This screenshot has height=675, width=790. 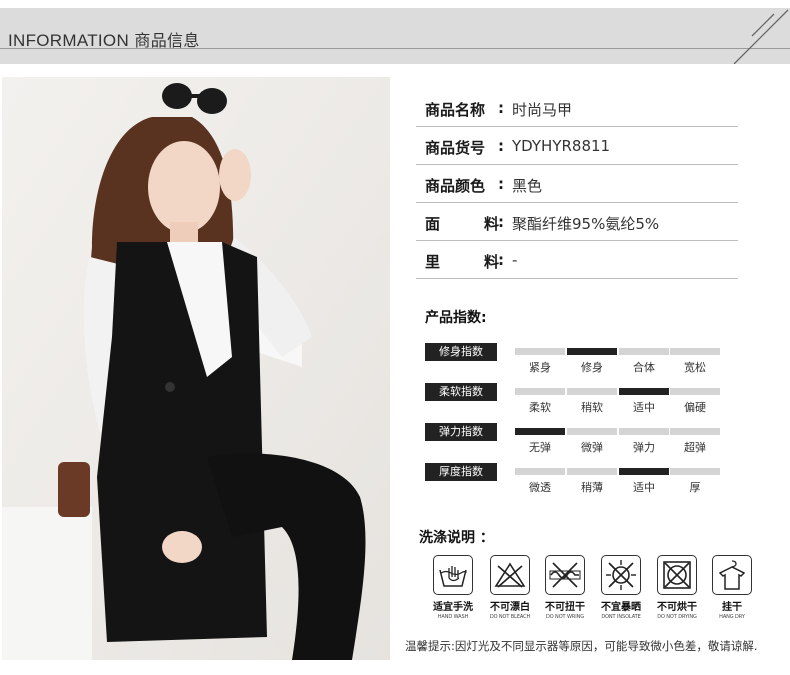 What do you see at coordinates (761, 36) in the screenshot?
I see `header-corner-stripes-icon` at bounding box center [761, 36].